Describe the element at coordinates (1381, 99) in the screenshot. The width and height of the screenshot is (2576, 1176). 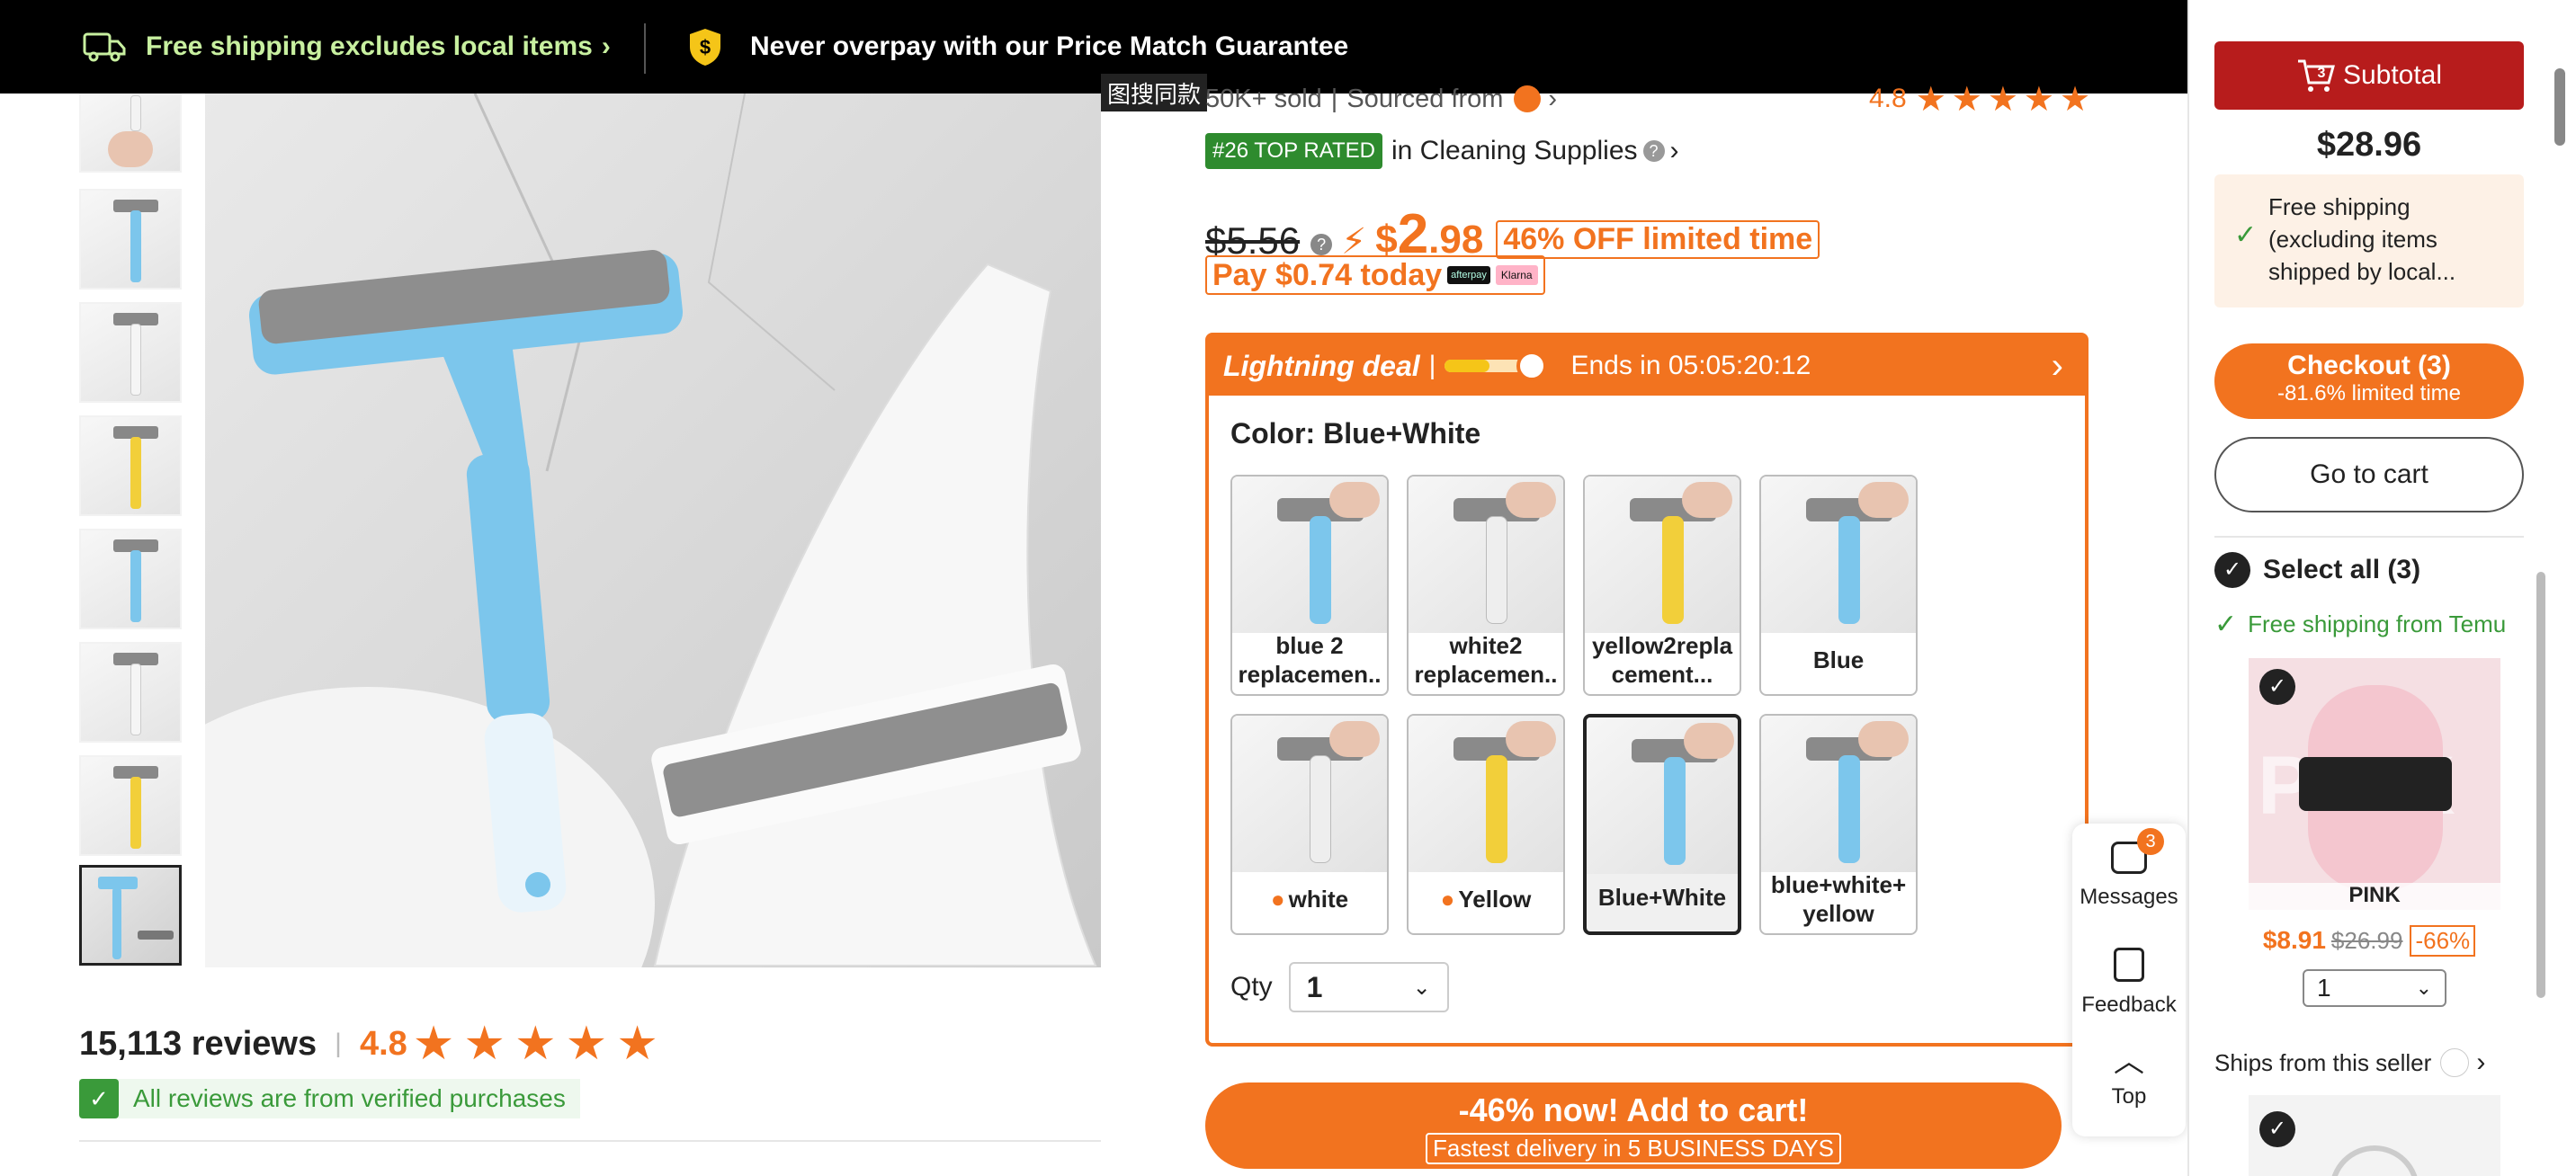
I see `sold-line: 50K+ sold | Sourced from ›` at that location.